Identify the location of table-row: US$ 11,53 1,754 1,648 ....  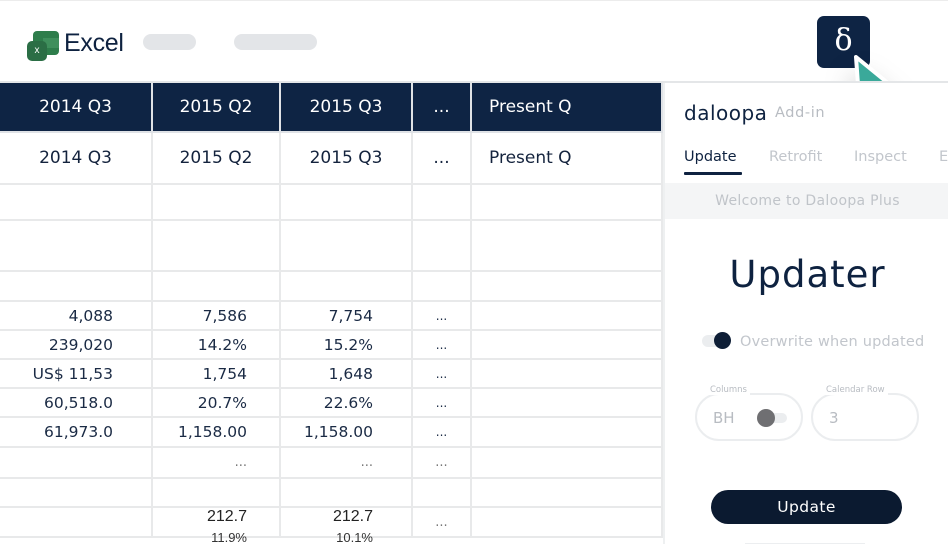
(331, 374).